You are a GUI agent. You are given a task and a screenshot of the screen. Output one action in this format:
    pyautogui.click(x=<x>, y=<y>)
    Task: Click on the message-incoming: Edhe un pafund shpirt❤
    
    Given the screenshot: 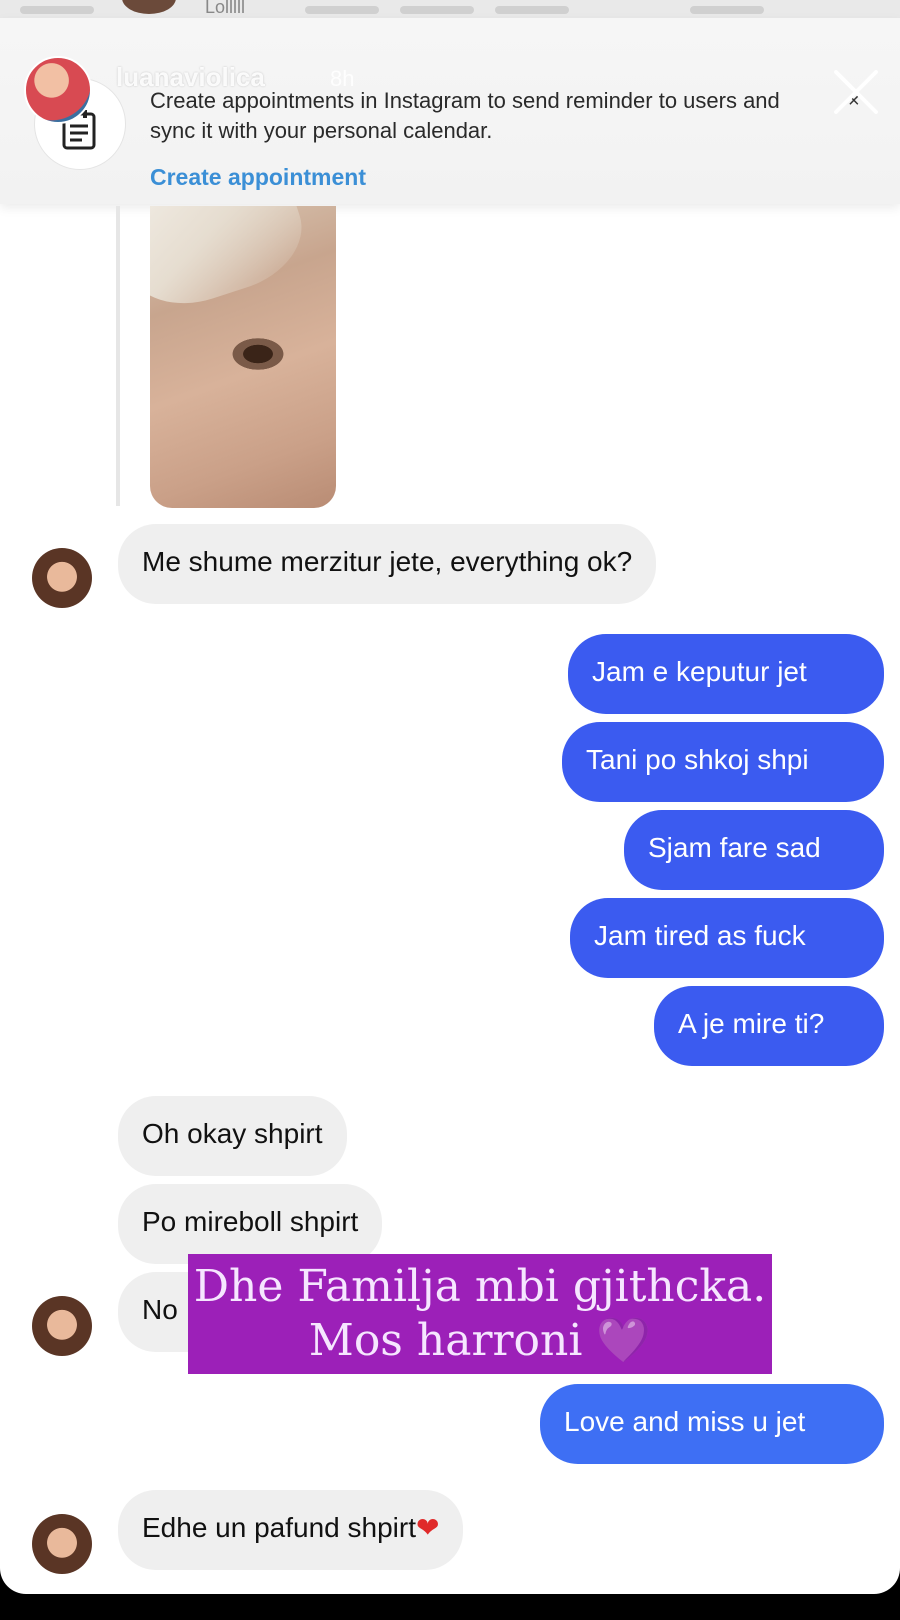 What is the action you would take?
    pyautogui.click(x=291, y=1530)
    